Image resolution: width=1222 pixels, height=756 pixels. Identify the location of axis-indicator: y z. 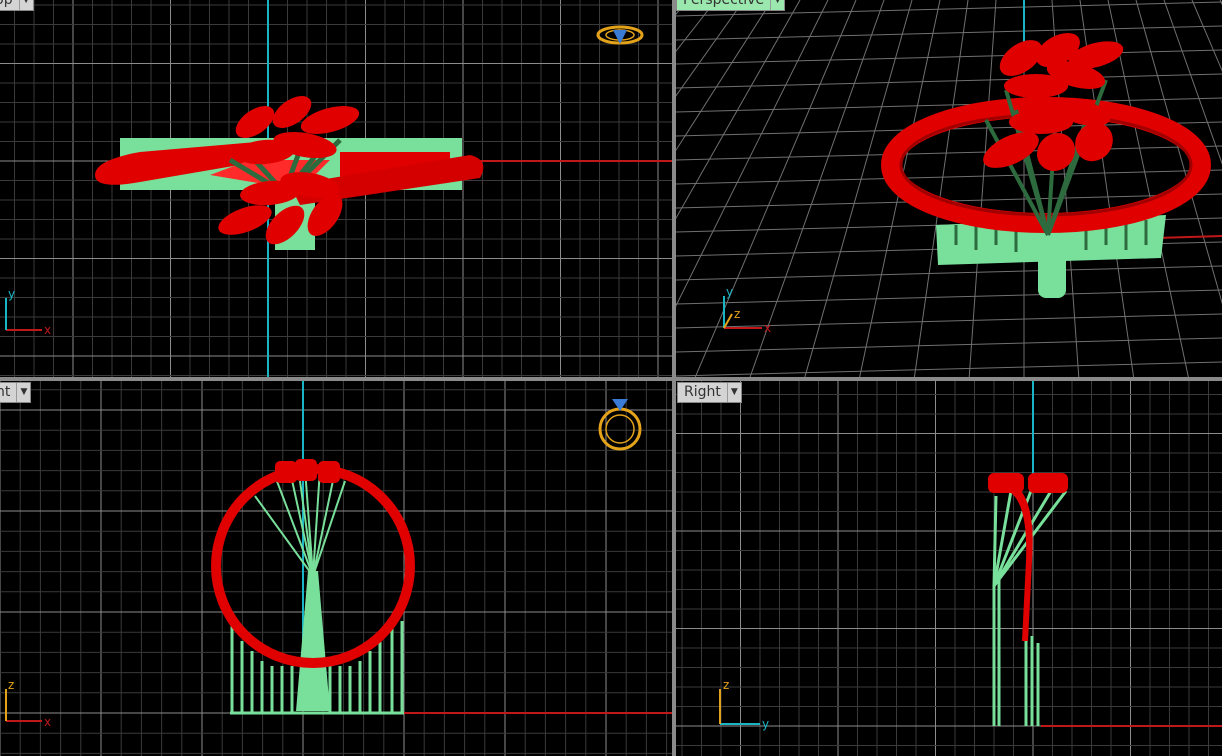
(744, 704).